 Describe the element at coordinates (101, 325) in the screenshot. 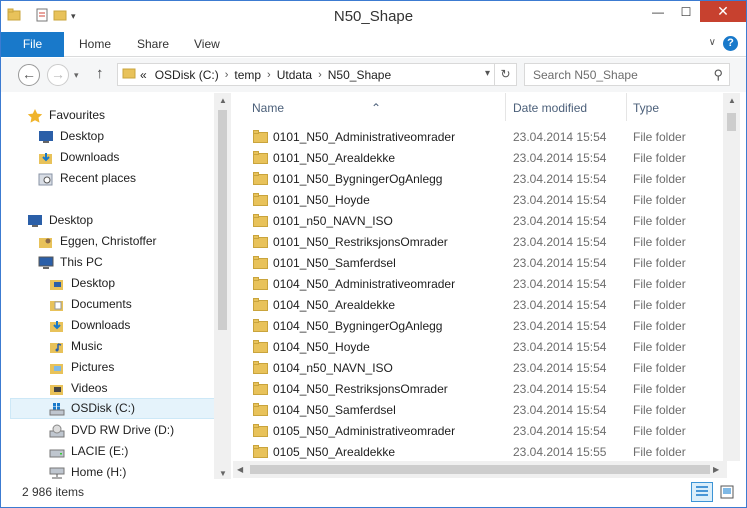

I see `nav-item-label: Downloads` at that location.